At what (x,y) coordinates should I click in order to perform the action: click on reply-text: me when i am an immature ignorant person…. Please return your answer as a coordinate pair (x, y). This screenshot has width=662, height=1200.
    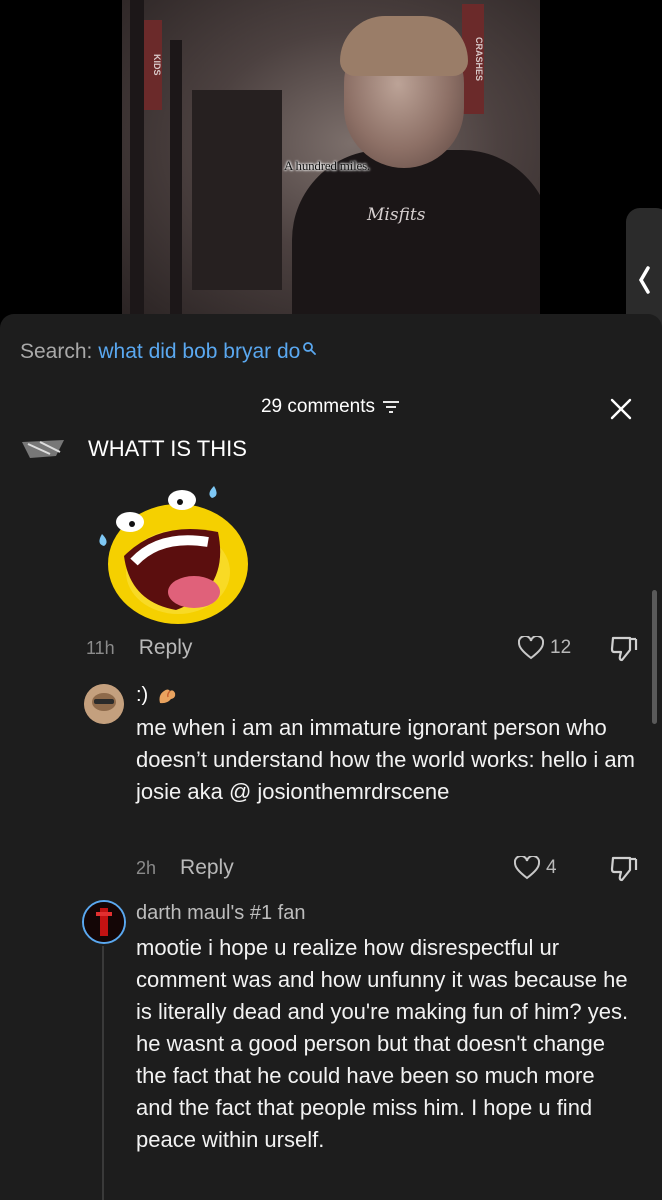
    Looking at the image, I should click on (385, 759).